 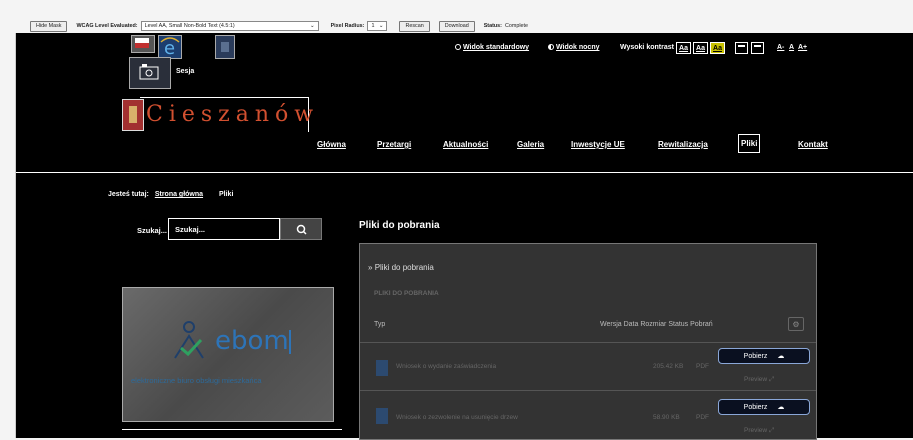 I want to click on camera-session-icon, so click(x=150, y=73).